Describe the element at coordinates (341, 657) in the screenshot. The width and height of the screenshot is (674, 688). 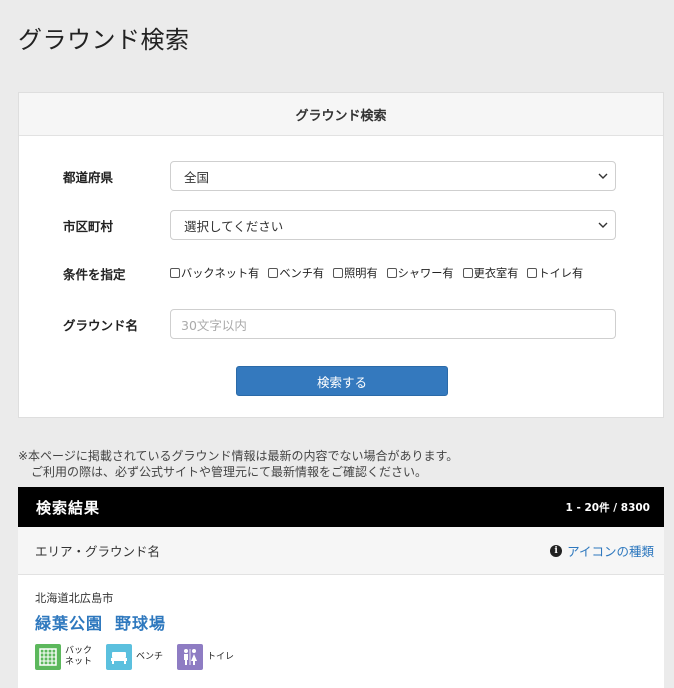
I see `facility-icons: バック ネット ベンチ トイレ` at that location.